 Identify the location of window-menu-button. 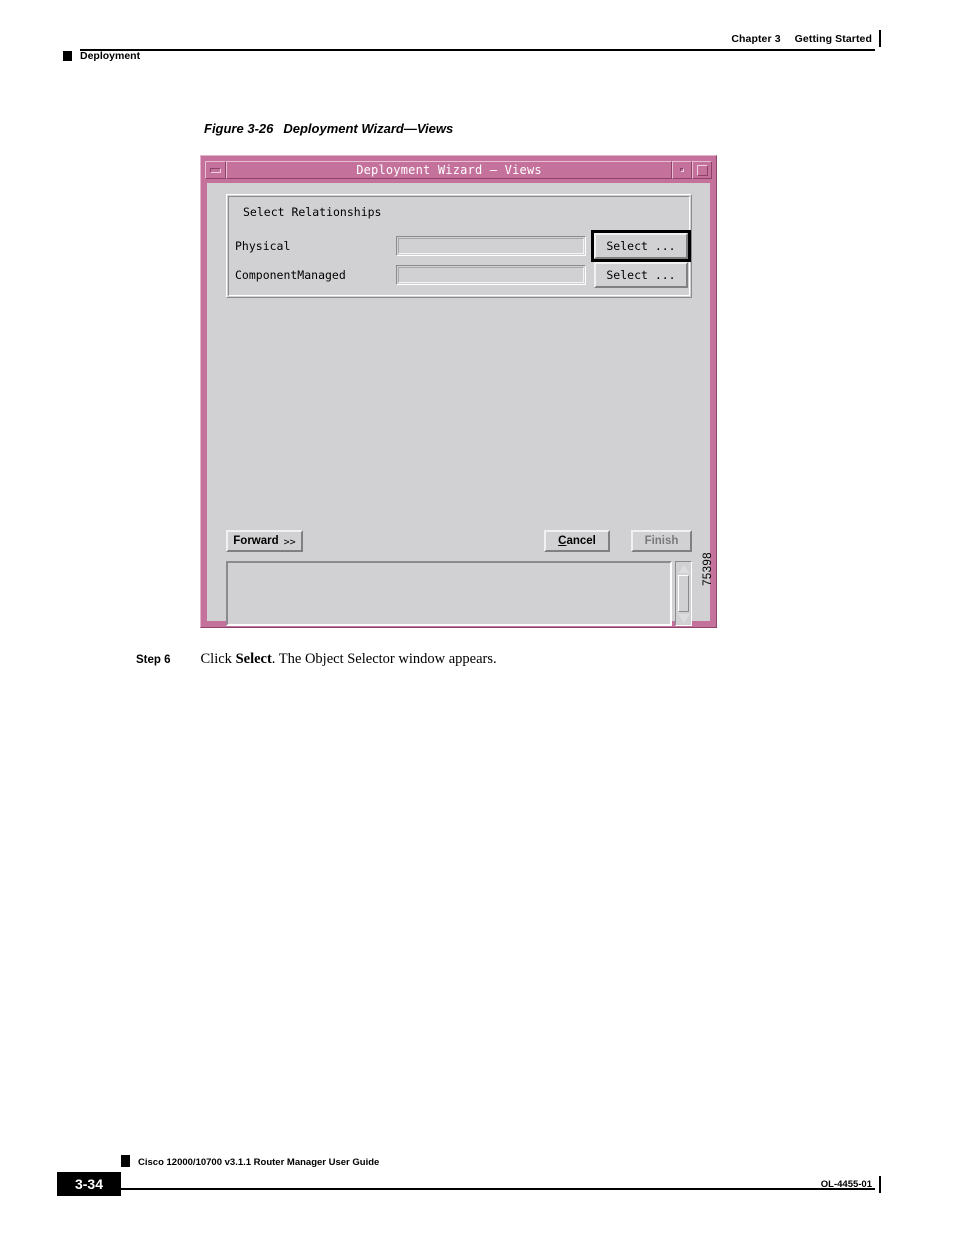
(215, 170).